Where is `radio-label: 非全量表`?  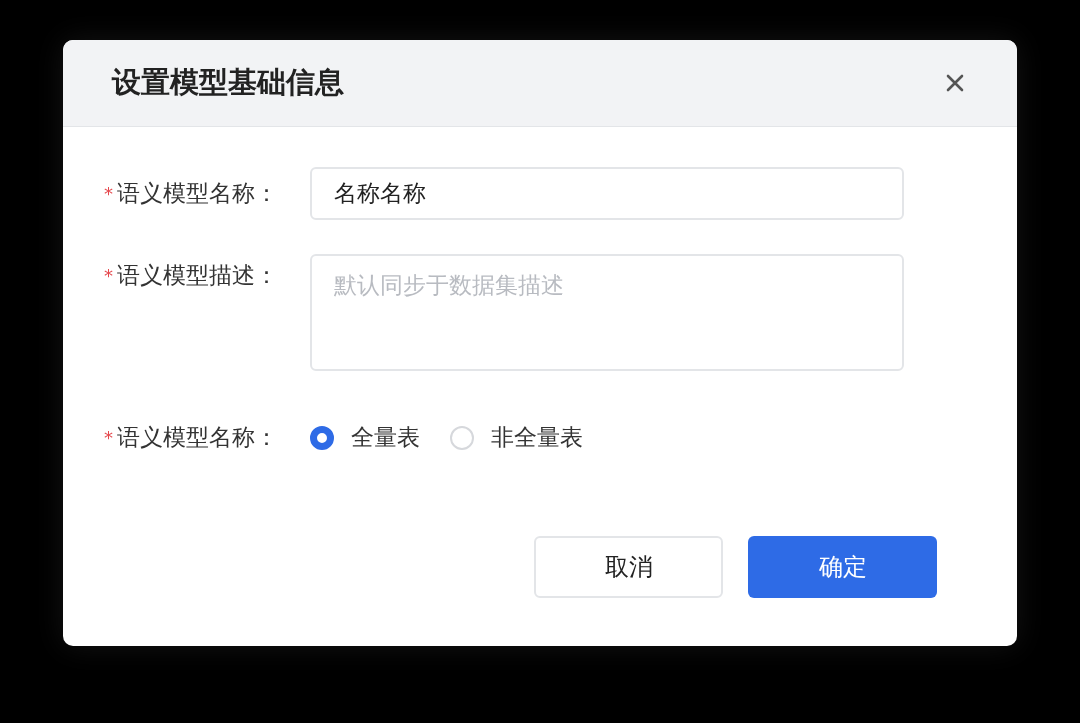
radio-label: 非全量表 is located at coordinates (537, 437).